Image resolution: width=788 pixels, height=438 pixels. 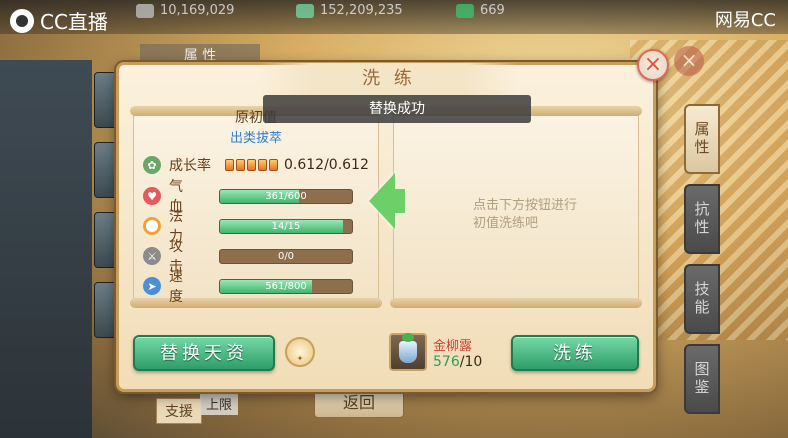 What do you see at coordinates (453, 346) in the screenshot?
I see `item-name: 金柳露` at bounding box center [453, 346].